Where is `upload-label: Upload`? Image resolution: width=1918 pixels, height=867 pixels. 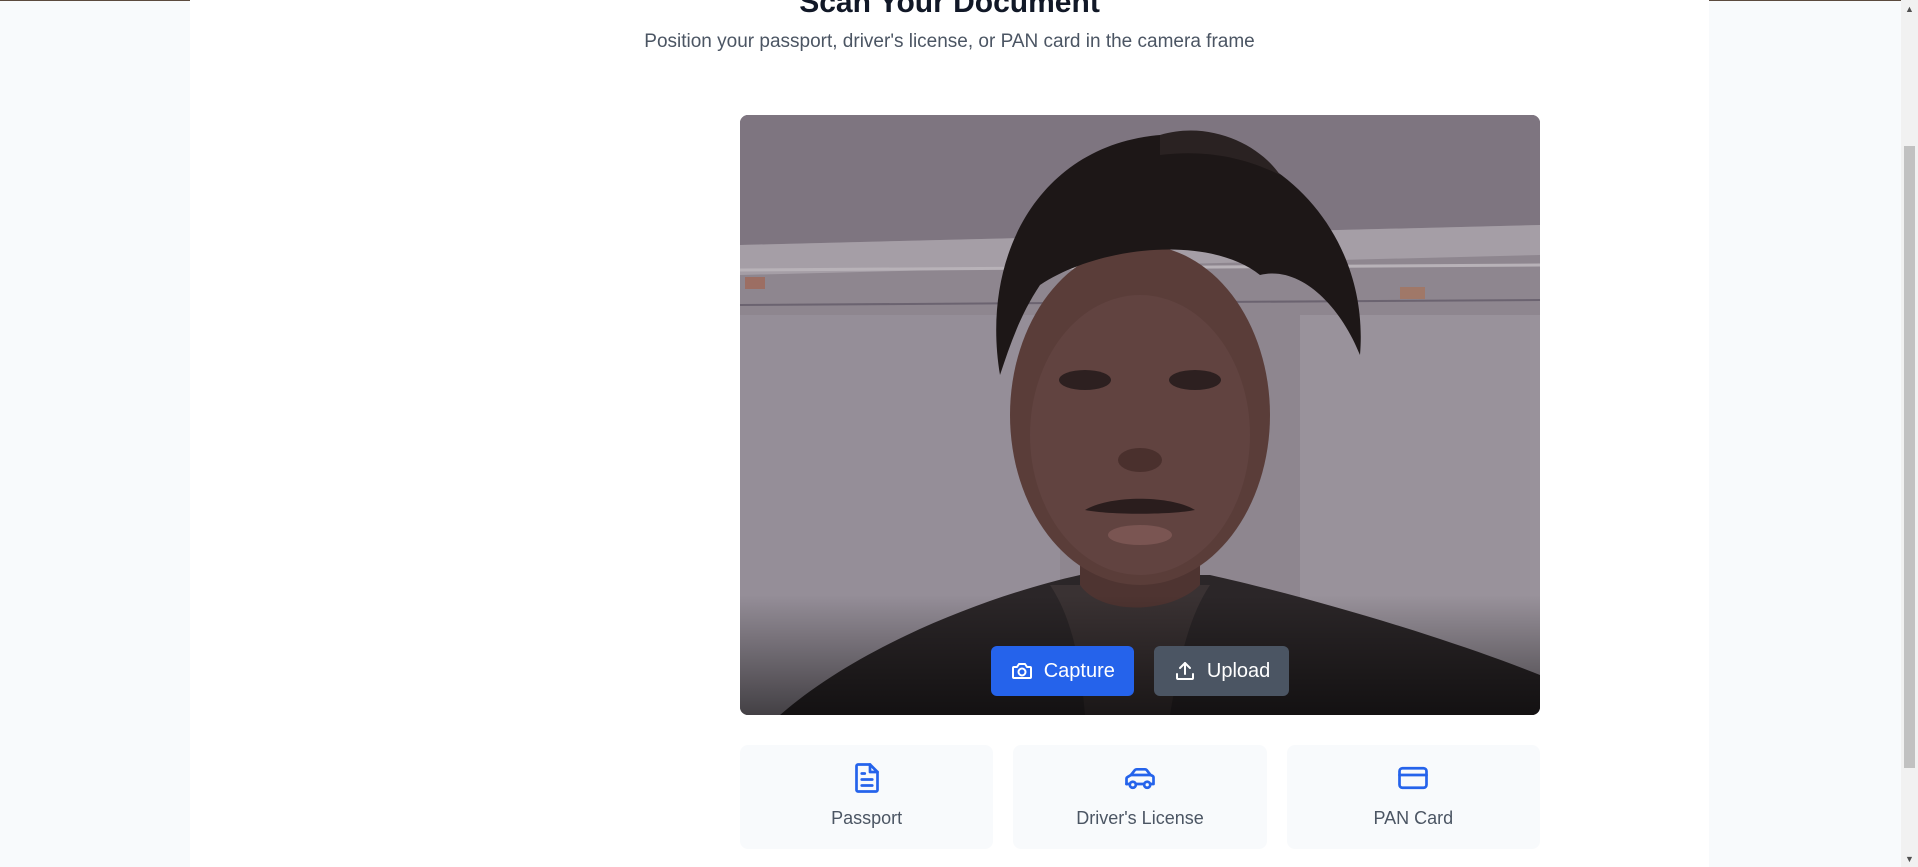 upload-label: Upload is located at coordinates (1238, 670).